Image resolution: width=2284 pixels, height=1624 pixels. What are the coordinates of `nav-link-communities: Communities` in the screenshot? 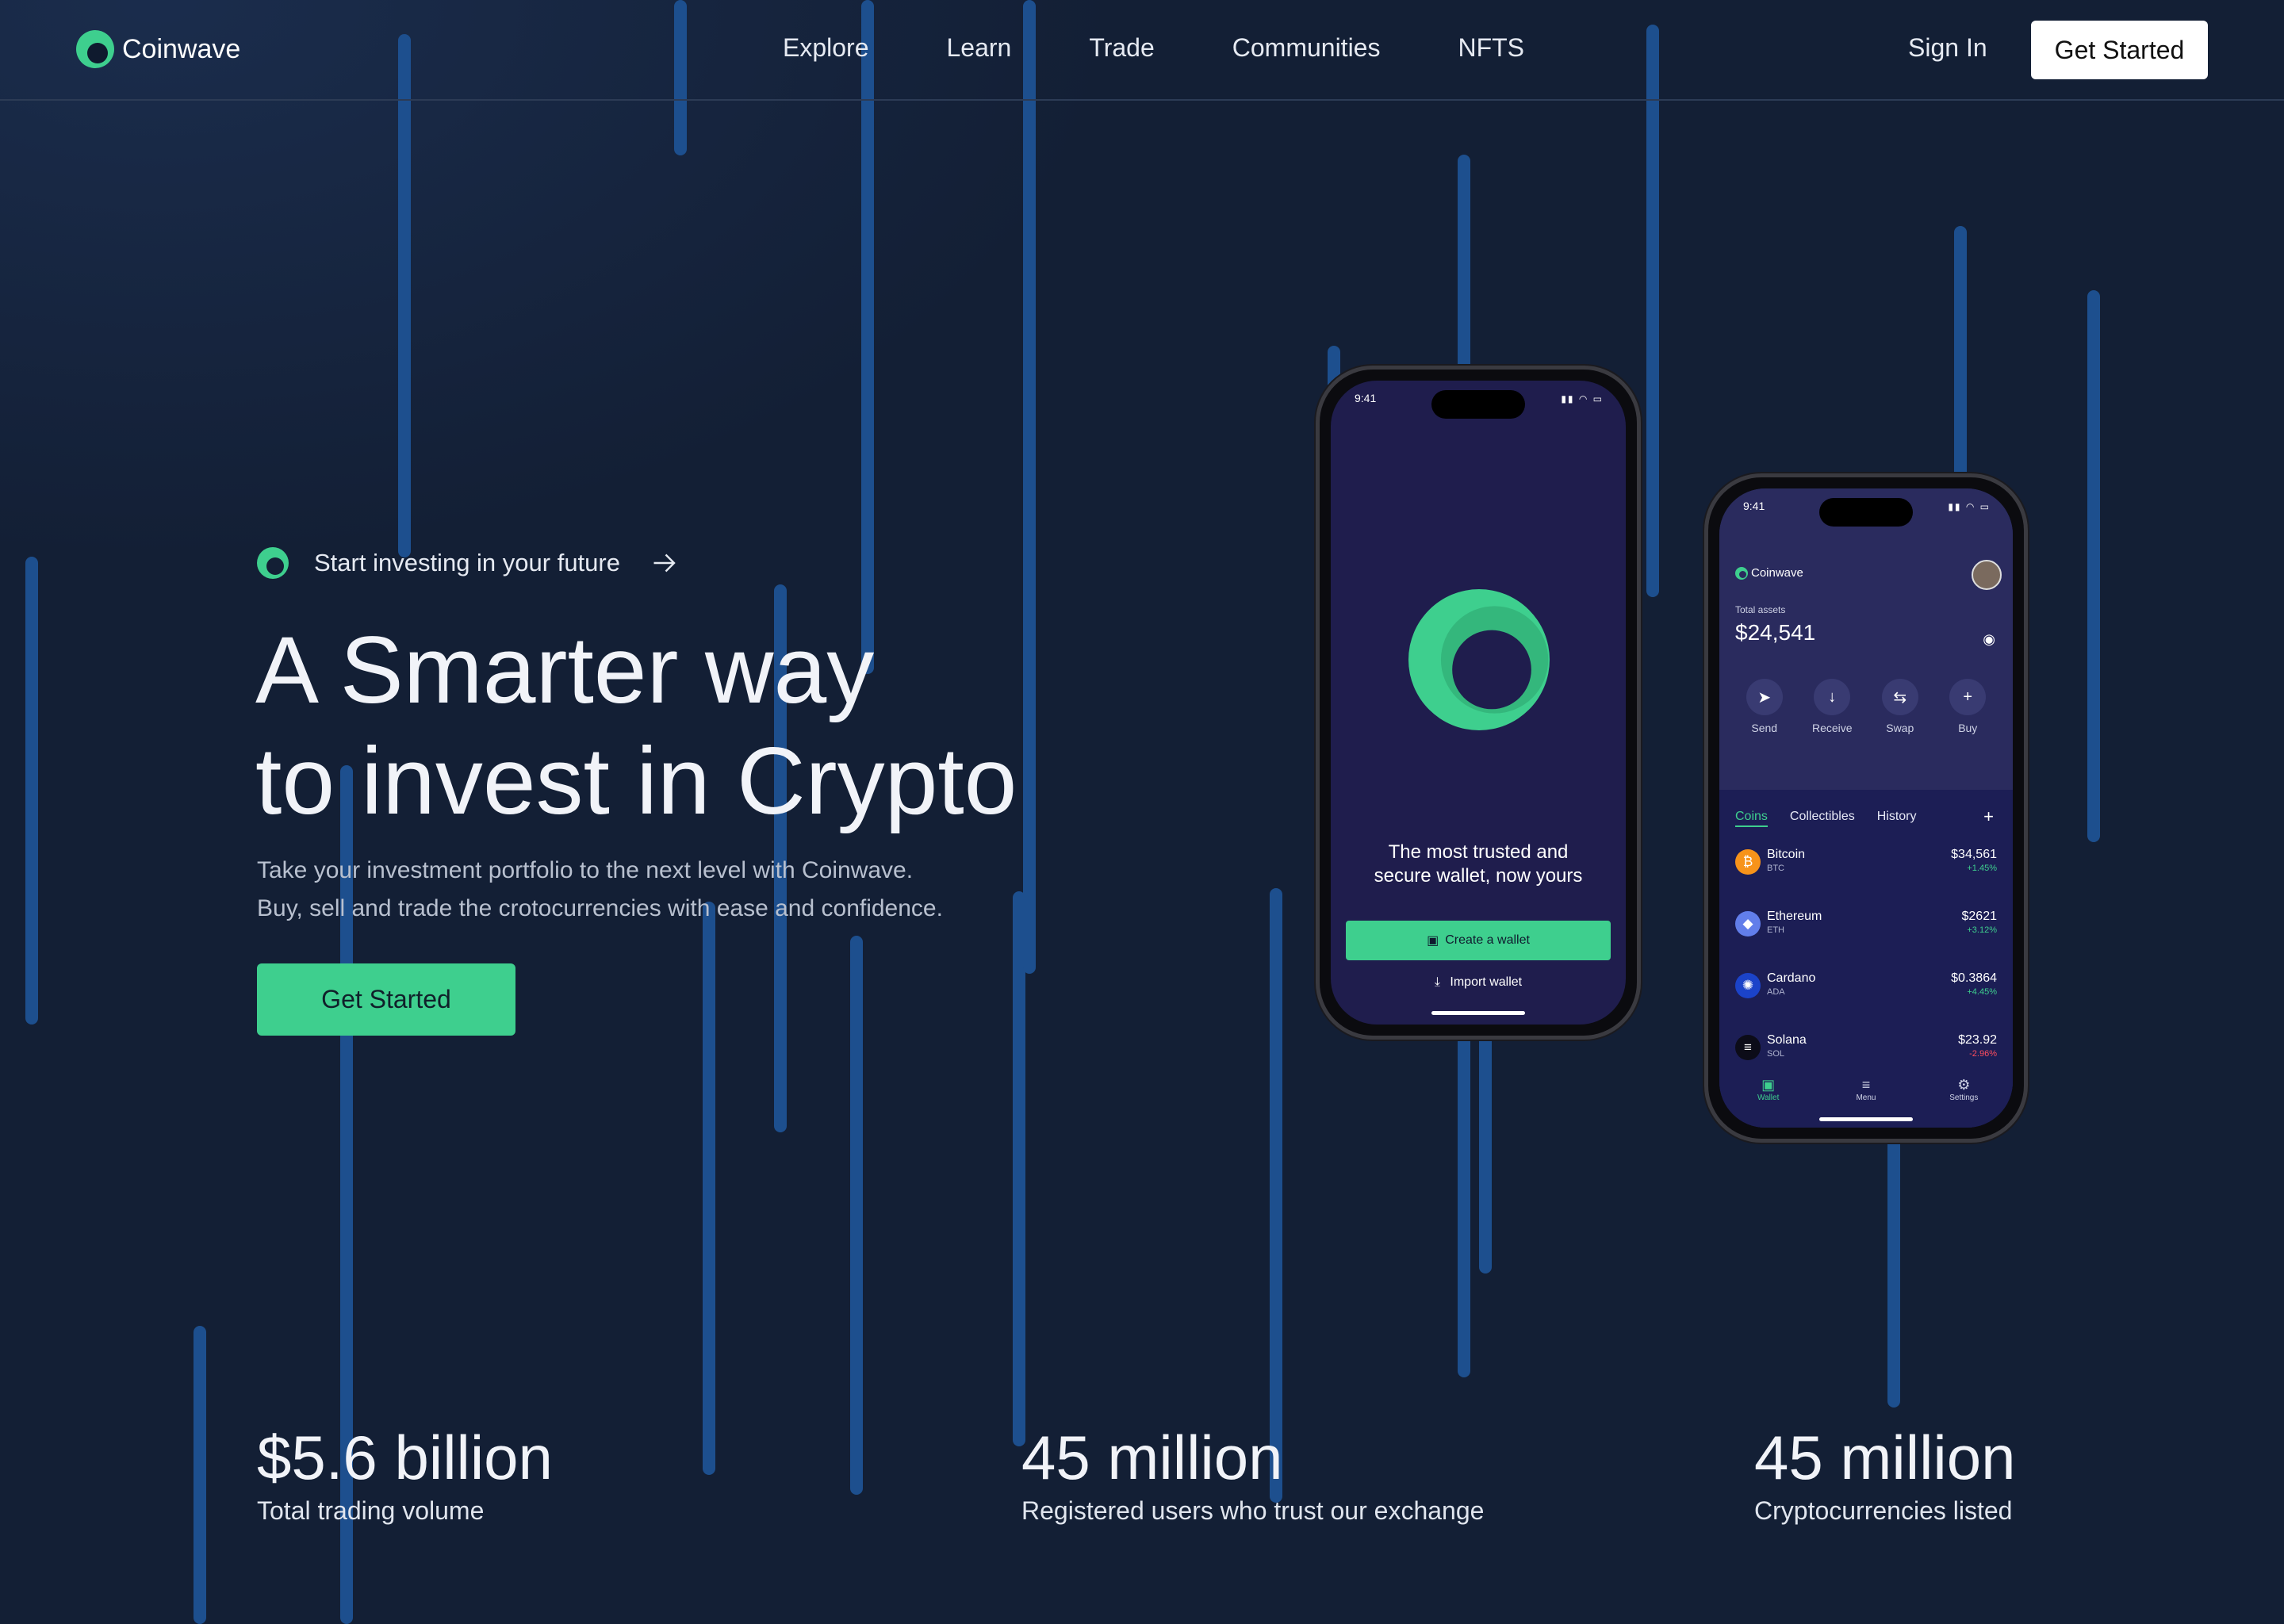 It's located at (1306, 48).